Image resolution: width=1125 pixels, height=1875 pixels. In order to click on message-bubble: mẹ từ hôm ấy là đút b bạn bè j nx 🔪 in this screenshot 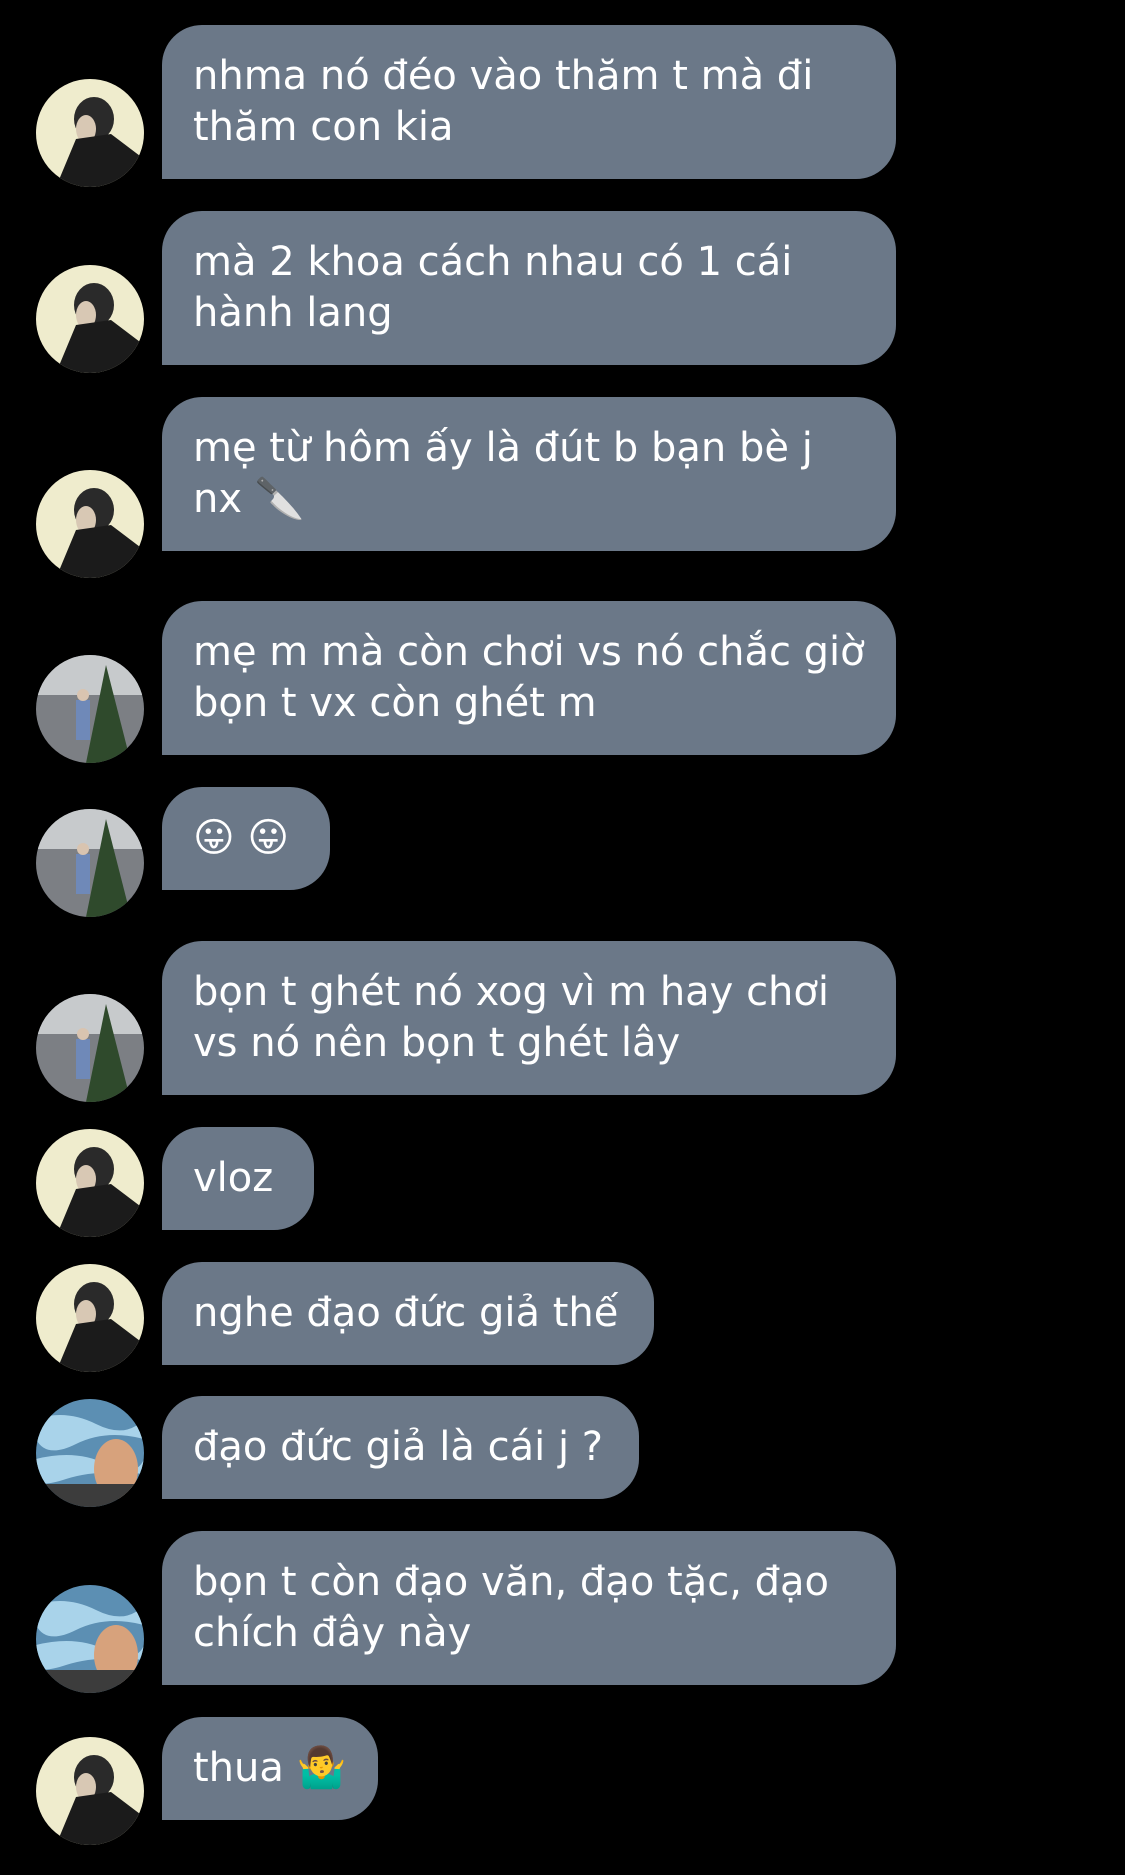, I will do `click(529, 474)`.